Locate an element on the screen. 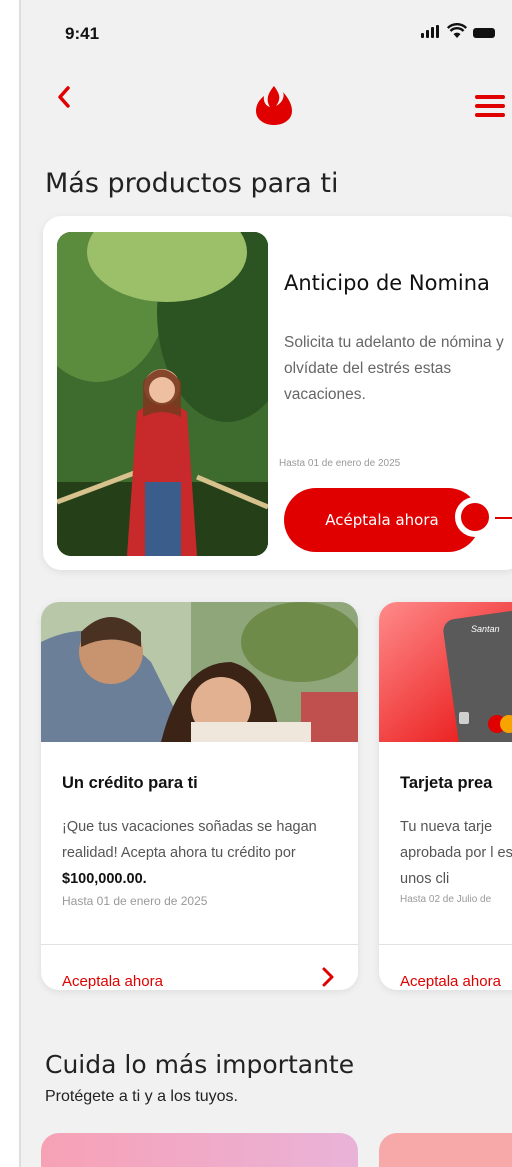 The height and width of the screenshot is (1167, 512). back-button is located at coordinates (64, 99).